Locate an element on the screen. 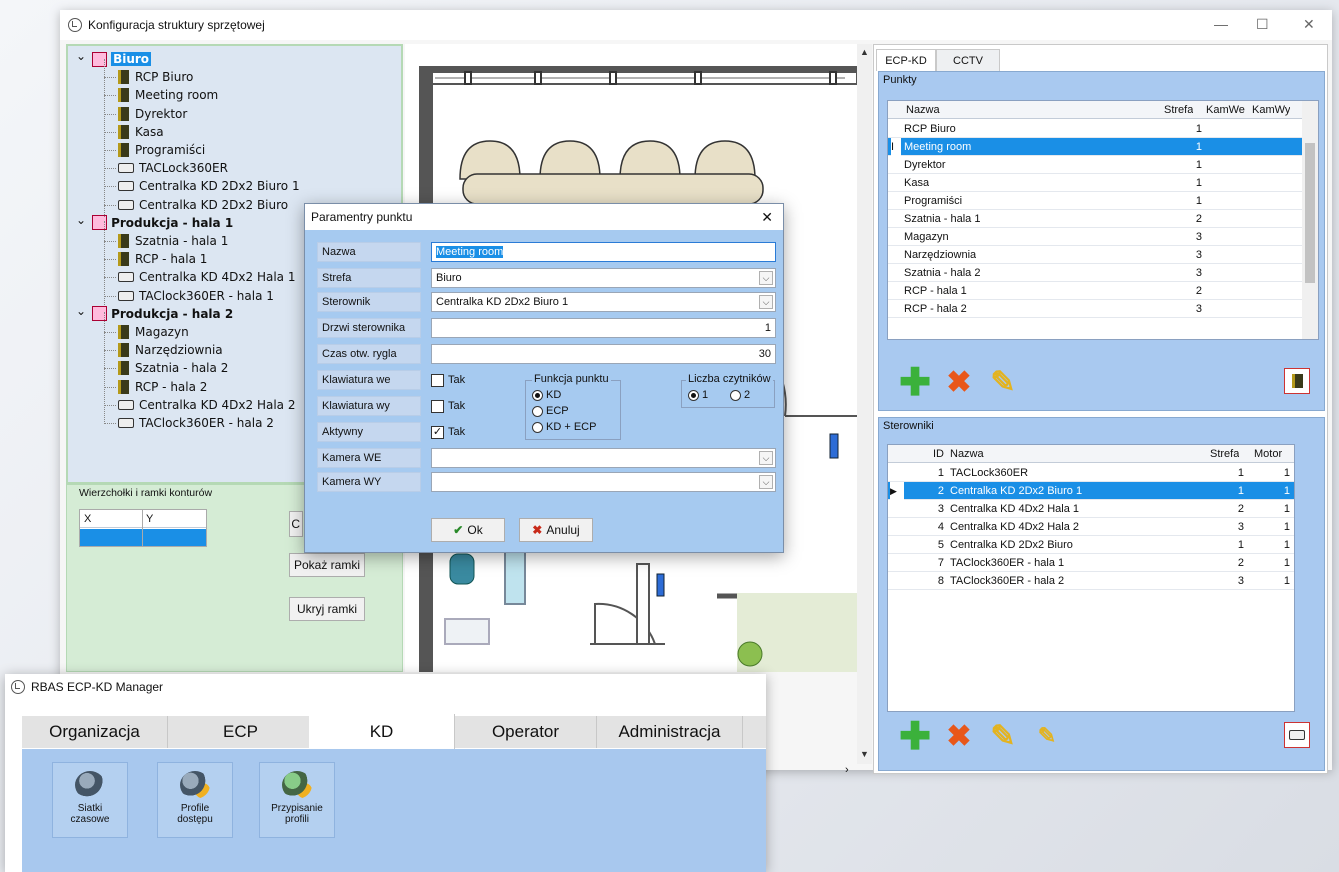 The image size is (1339, 872). points-row: Narzędziownia 3 is located at coordinates (1095, 255).